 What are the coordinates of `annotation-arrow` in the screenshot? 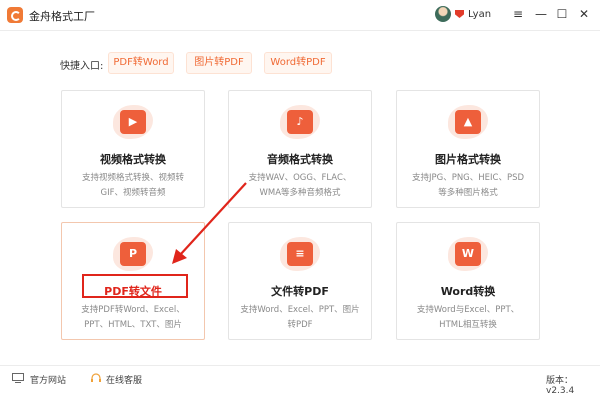 It's located at (209, 223).